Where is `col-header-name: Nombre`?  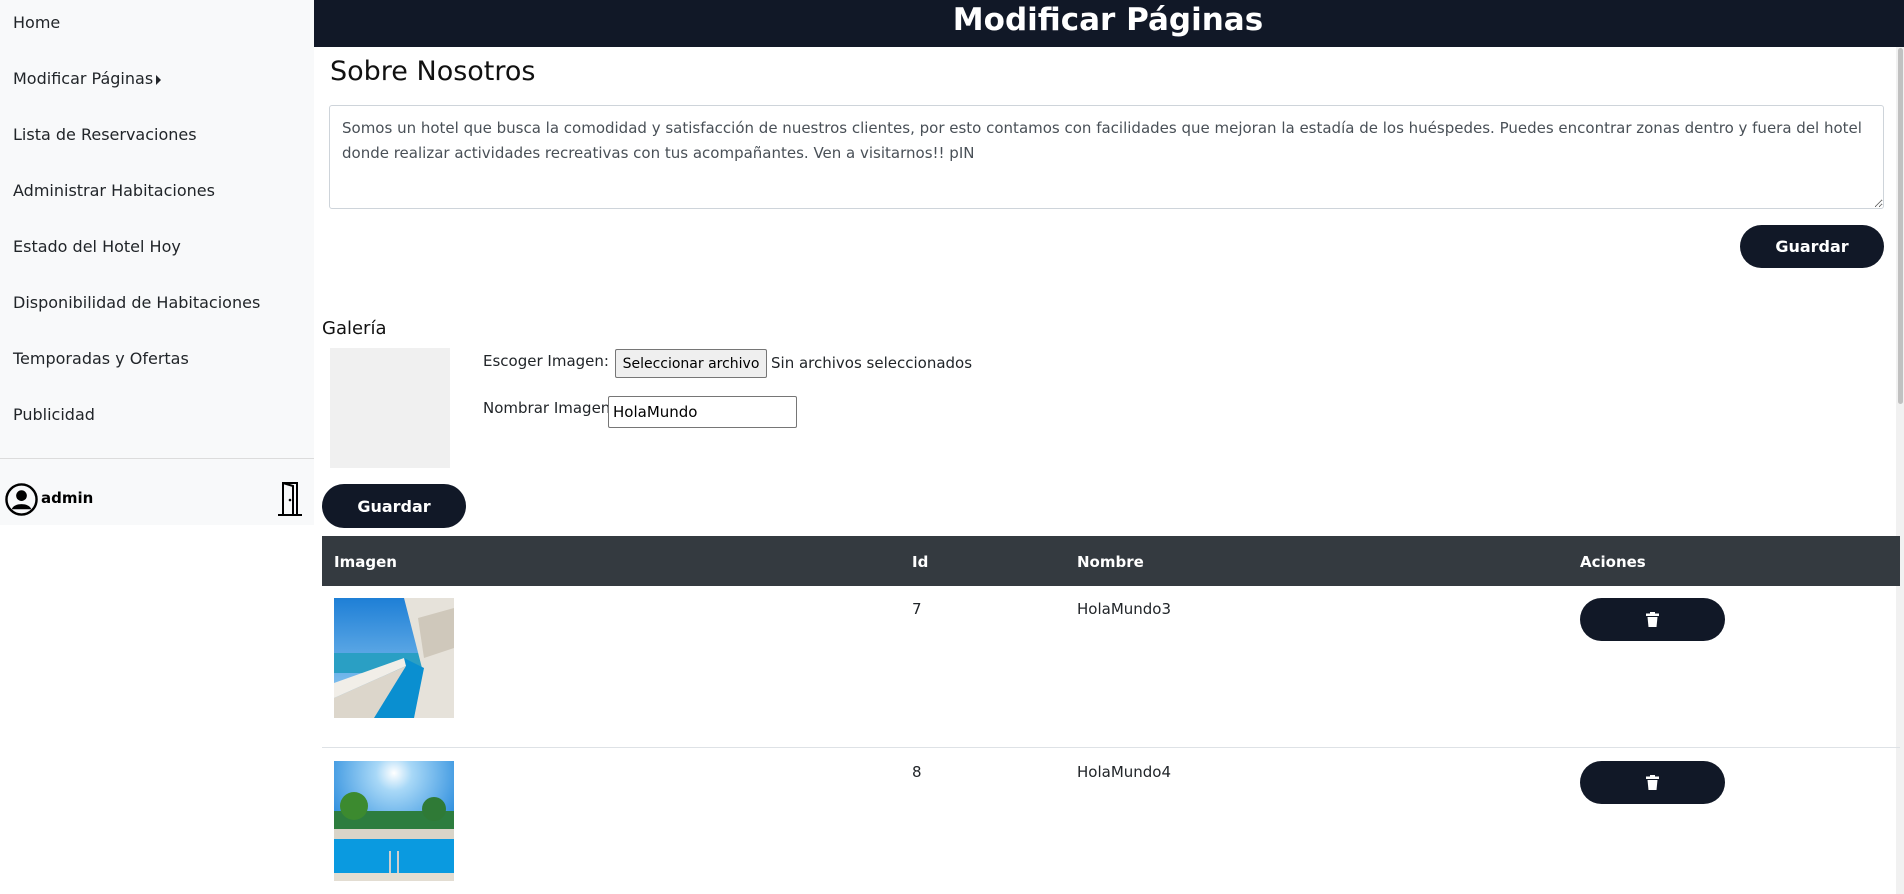
col-header-name: Nombre is located at coordinates (1110, 562).